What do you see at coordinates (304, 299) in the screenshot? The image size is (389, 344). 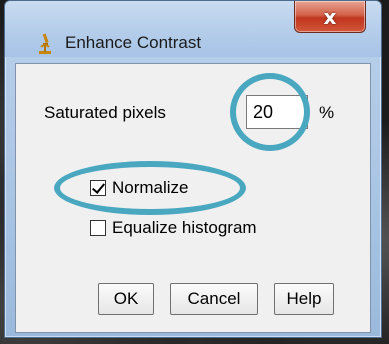 I see `help-button: Help` at bounding box center [304, 299].